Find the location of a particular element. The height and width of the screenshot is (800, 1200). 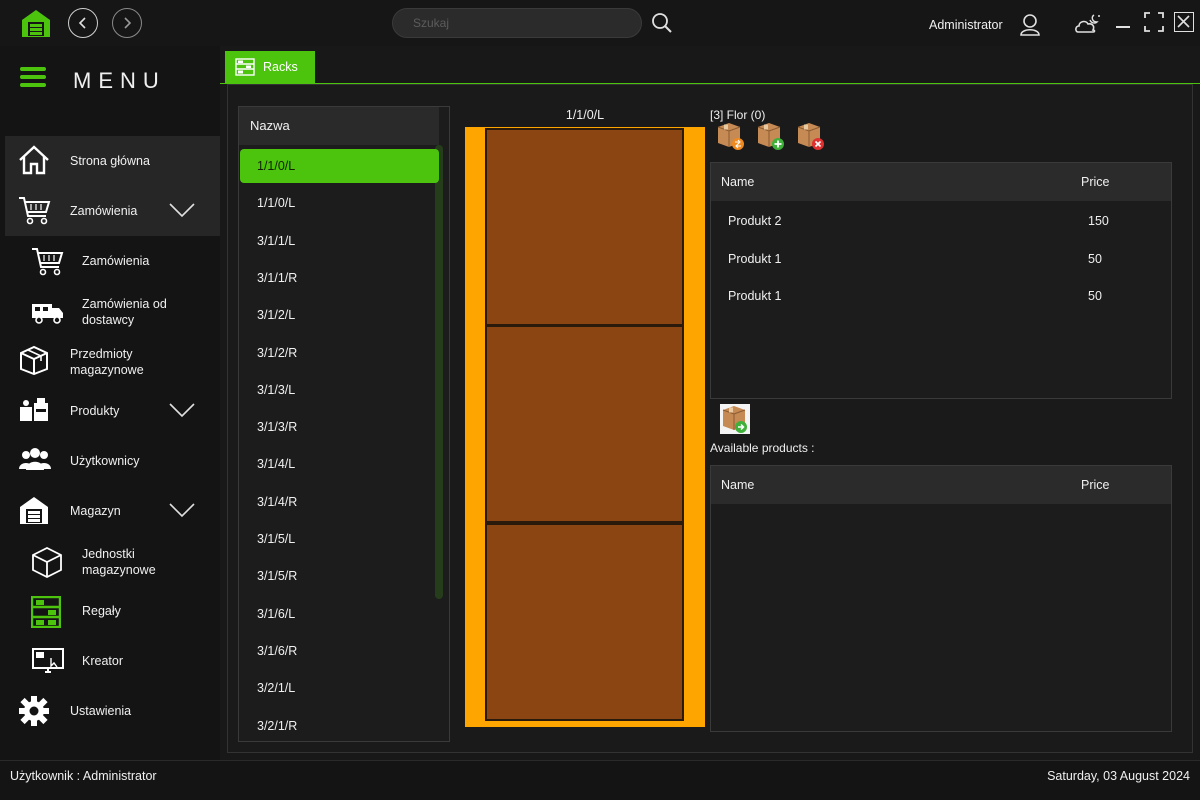

sidebar-item-label: Zamówienia od dostawcy is located at coordinates (124, 312).